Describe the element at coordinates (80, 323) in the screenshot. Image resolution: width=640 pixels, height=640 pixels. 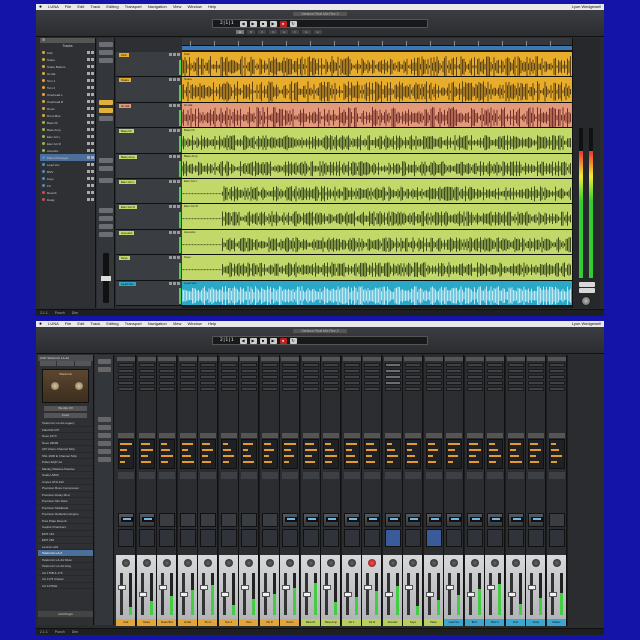
I see `menu-item-edit: Edit` at that location.